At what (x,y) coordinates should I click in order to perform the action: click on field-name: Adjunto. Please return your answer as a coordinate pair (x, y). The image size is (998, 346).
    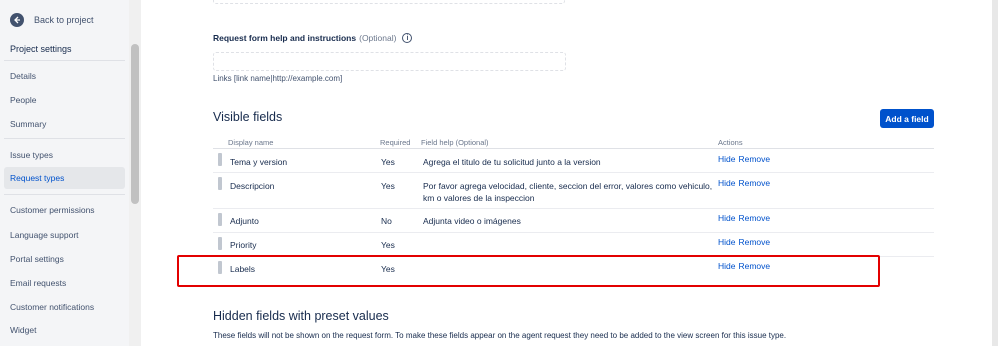
    Looking at the image, I should click on (244, 221).